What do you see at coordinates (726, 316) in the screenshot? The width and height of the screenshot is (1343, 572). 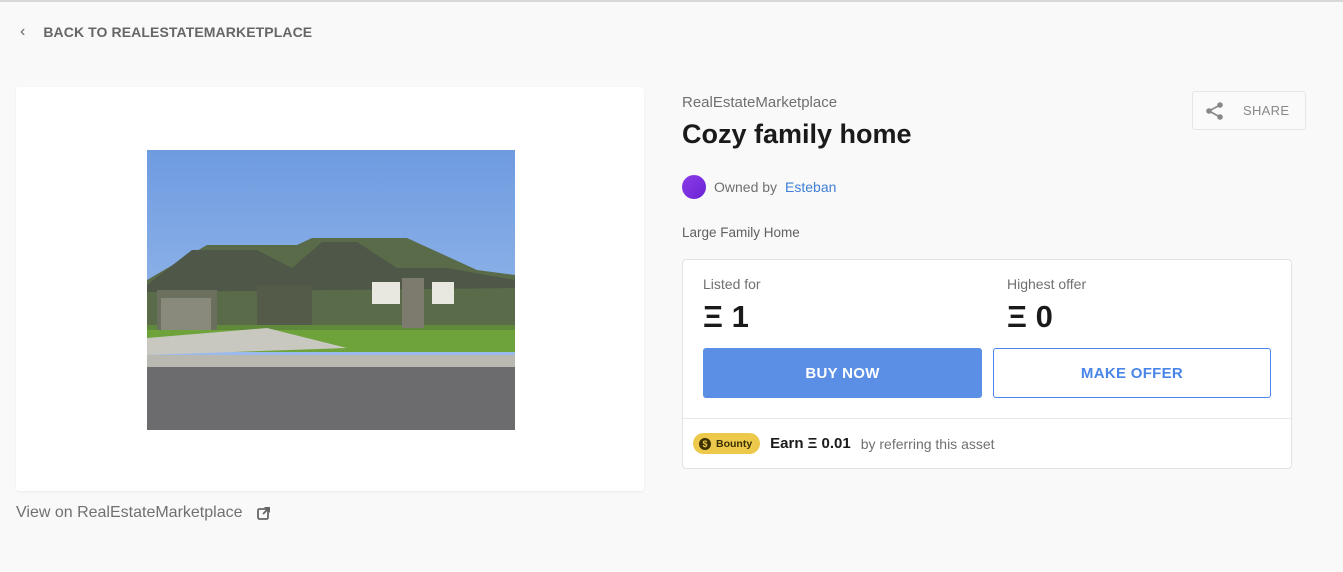 I see `listed-price: Ξ 1` at bounding box center [726, 316].